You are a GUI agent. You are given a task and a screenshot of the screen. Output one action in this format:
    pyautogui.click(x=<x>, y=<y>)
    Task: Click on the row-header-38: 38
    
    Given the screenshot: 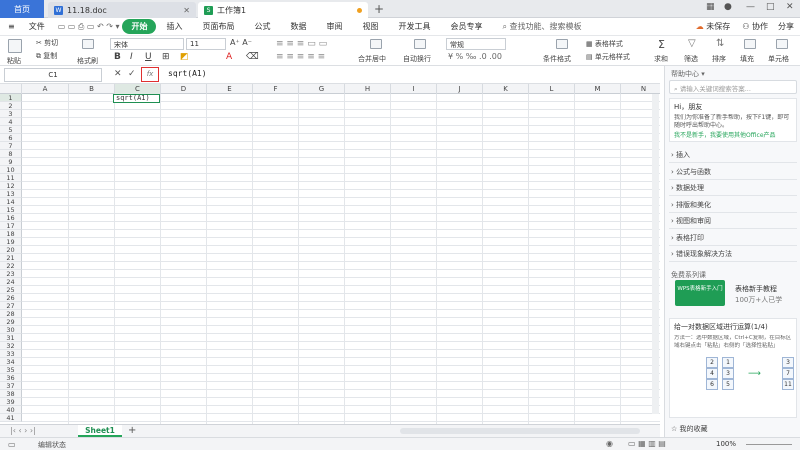 What is the action you would take?
    pyautogui.click(x=11, y=394)
    